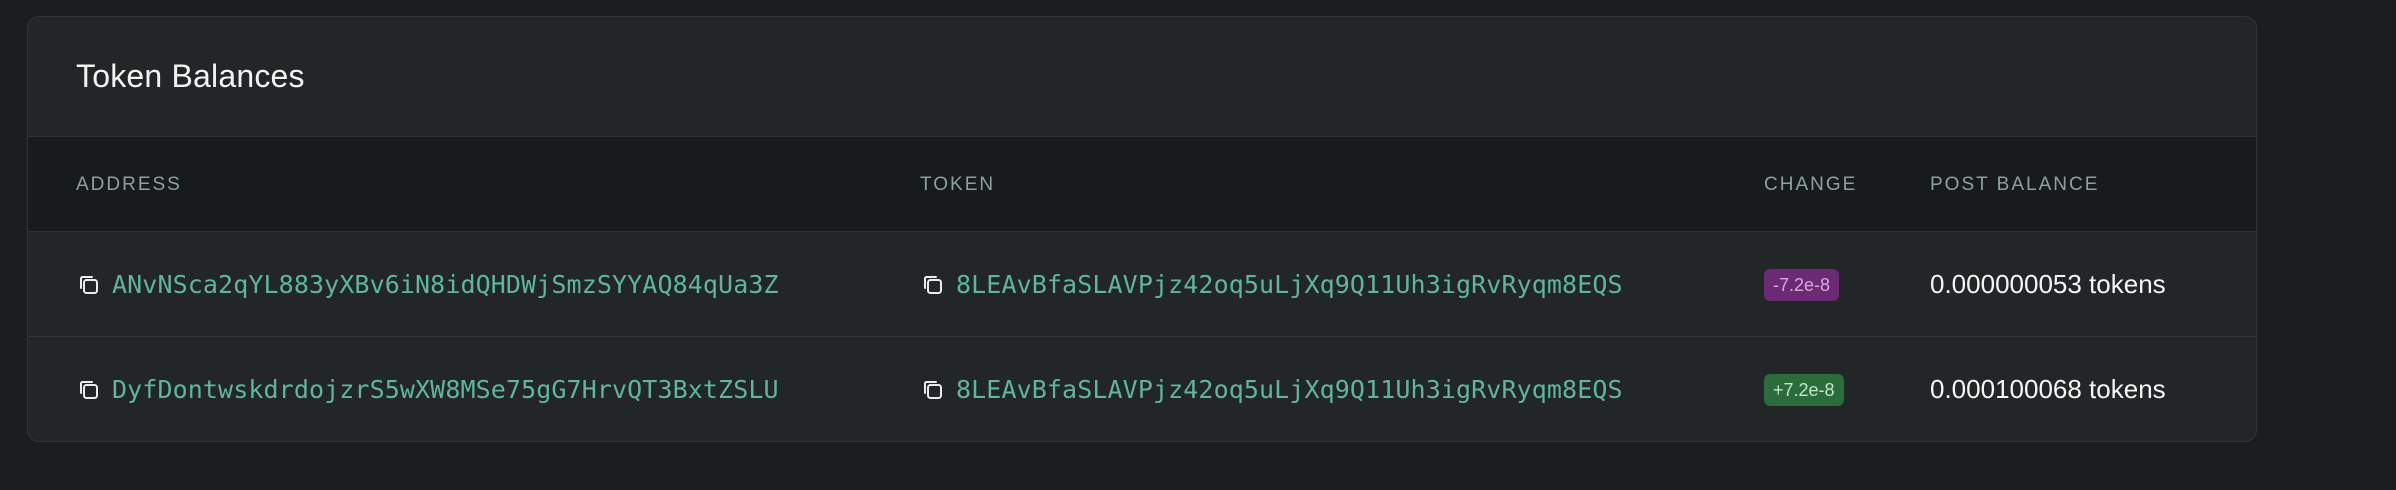  Describe the element at coordinates (958, 184) in the screenshot. I see `column-header-token: TOKEN` at that location.